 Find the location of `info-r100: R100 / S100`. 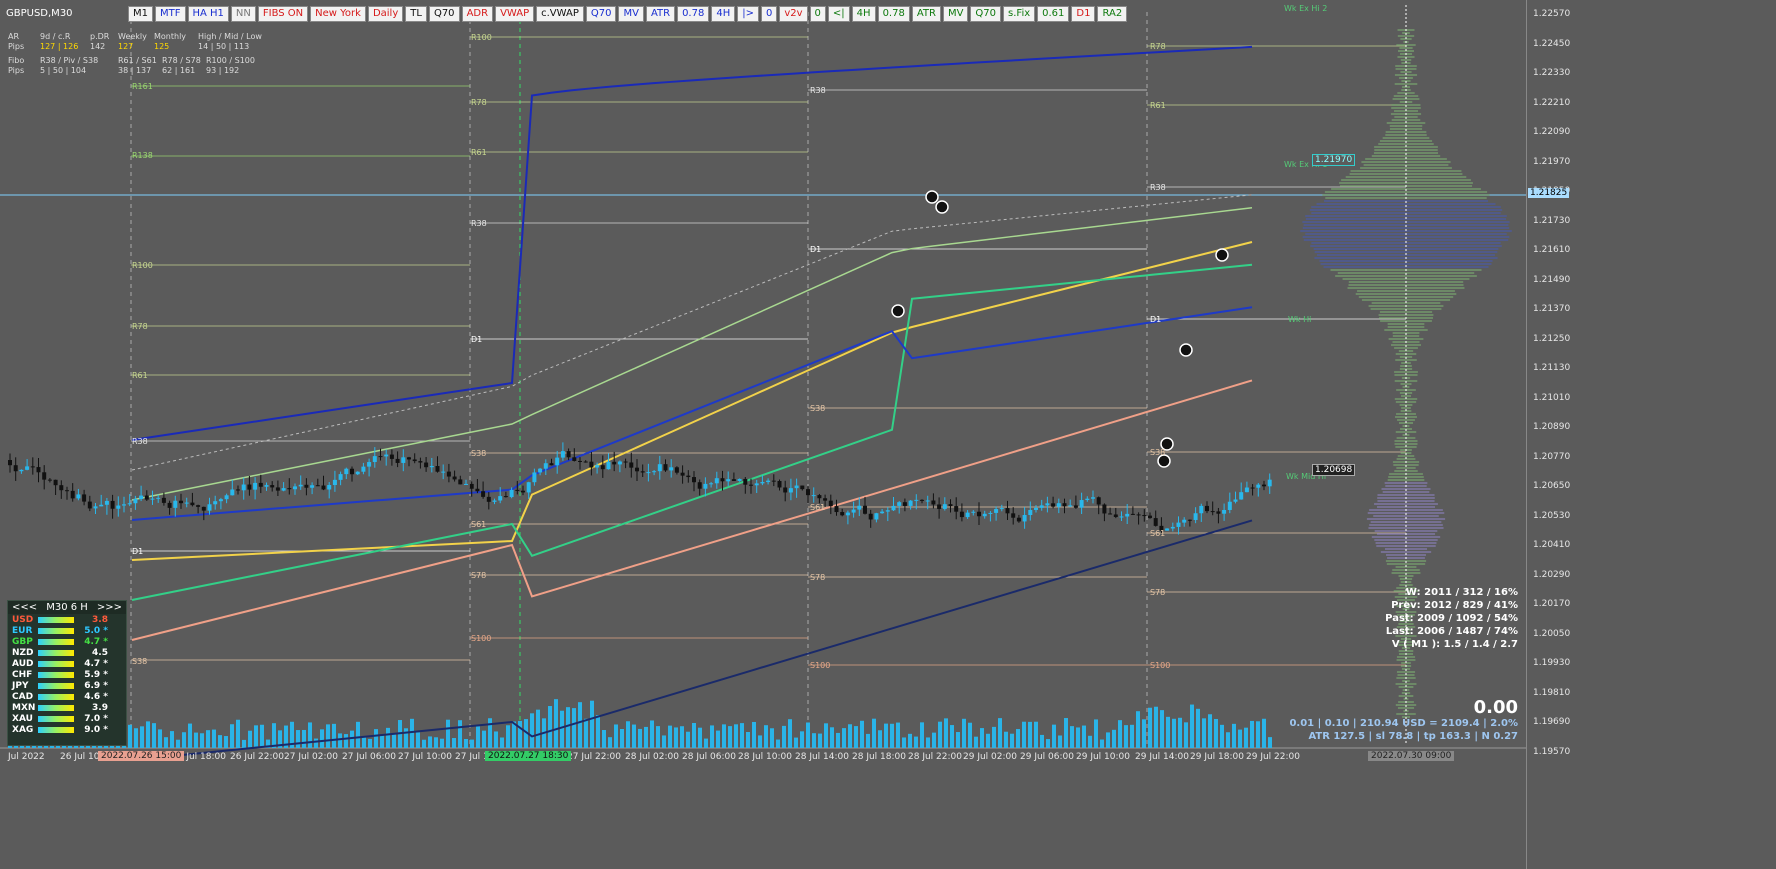

info-r100: R100 / S100 is located at coordinates (230, 61).